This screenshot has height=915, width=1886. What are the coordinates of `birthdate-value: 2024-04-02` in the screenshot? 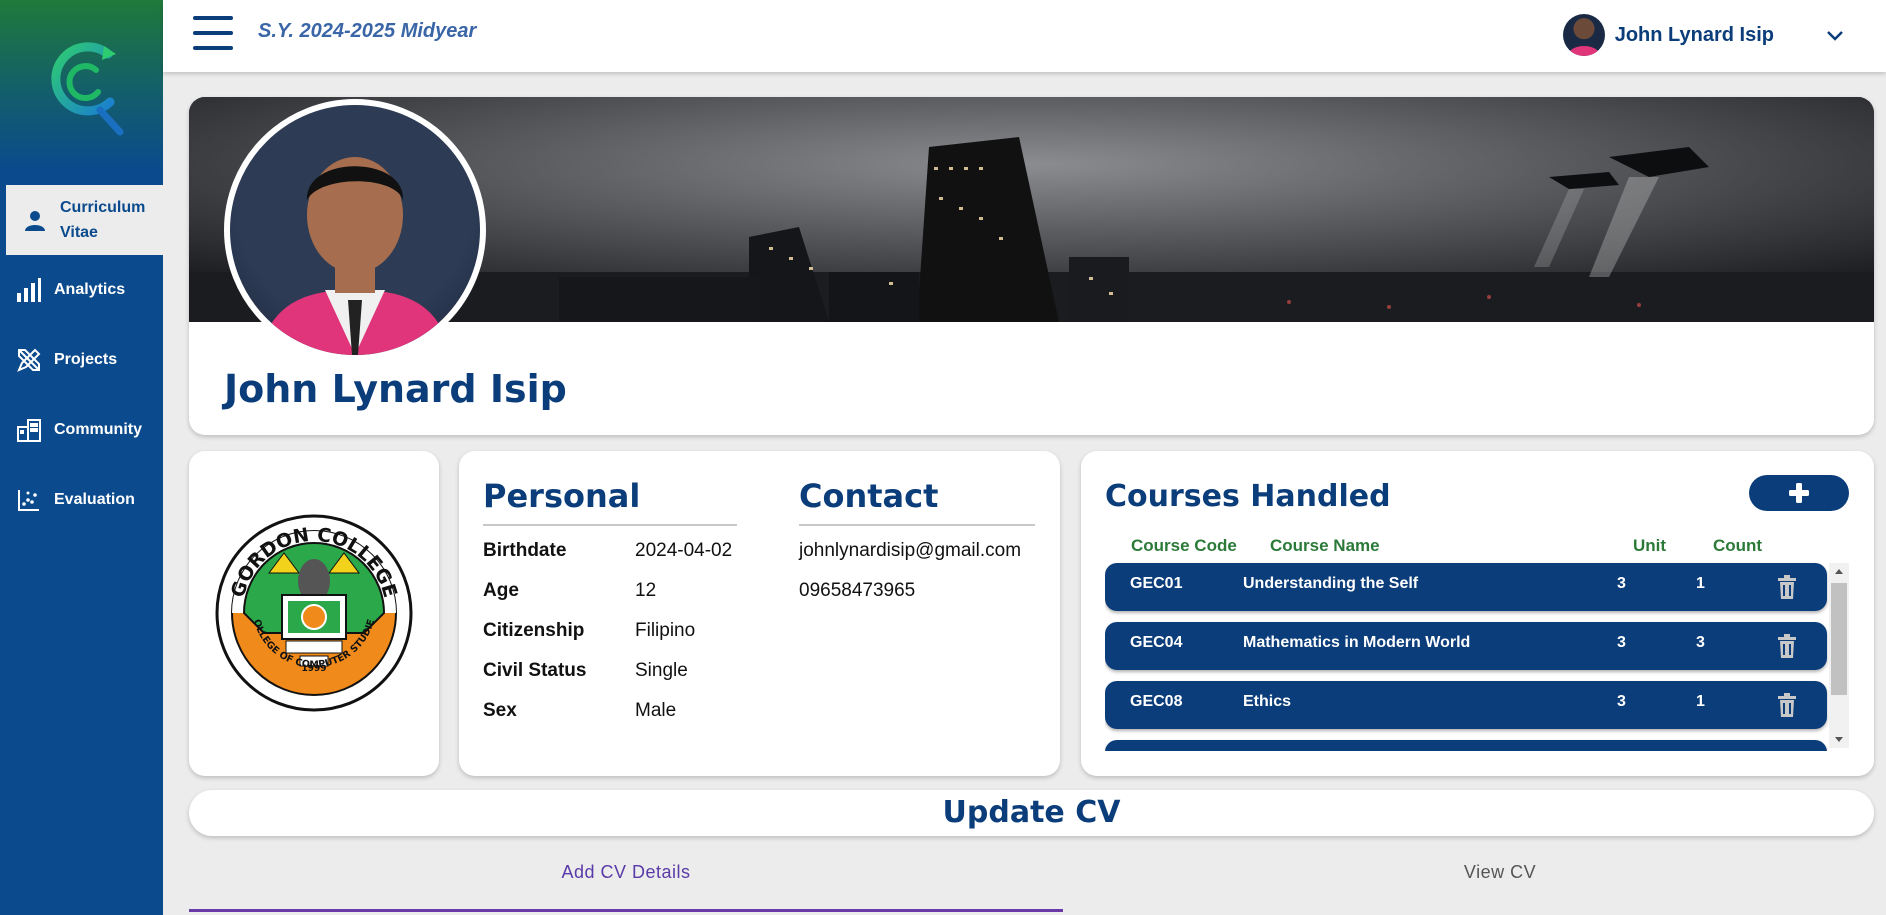 It's located at (684, 550).